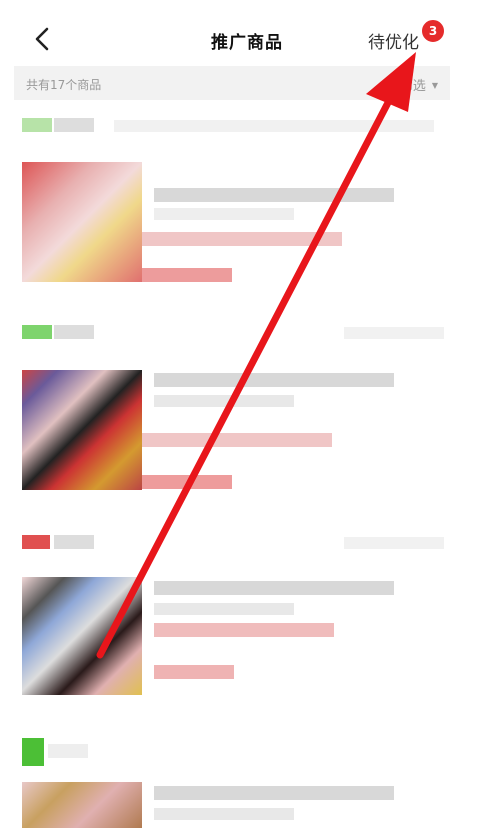  I want to click on pending-optimization-button: 待优化, so click(393, 40).